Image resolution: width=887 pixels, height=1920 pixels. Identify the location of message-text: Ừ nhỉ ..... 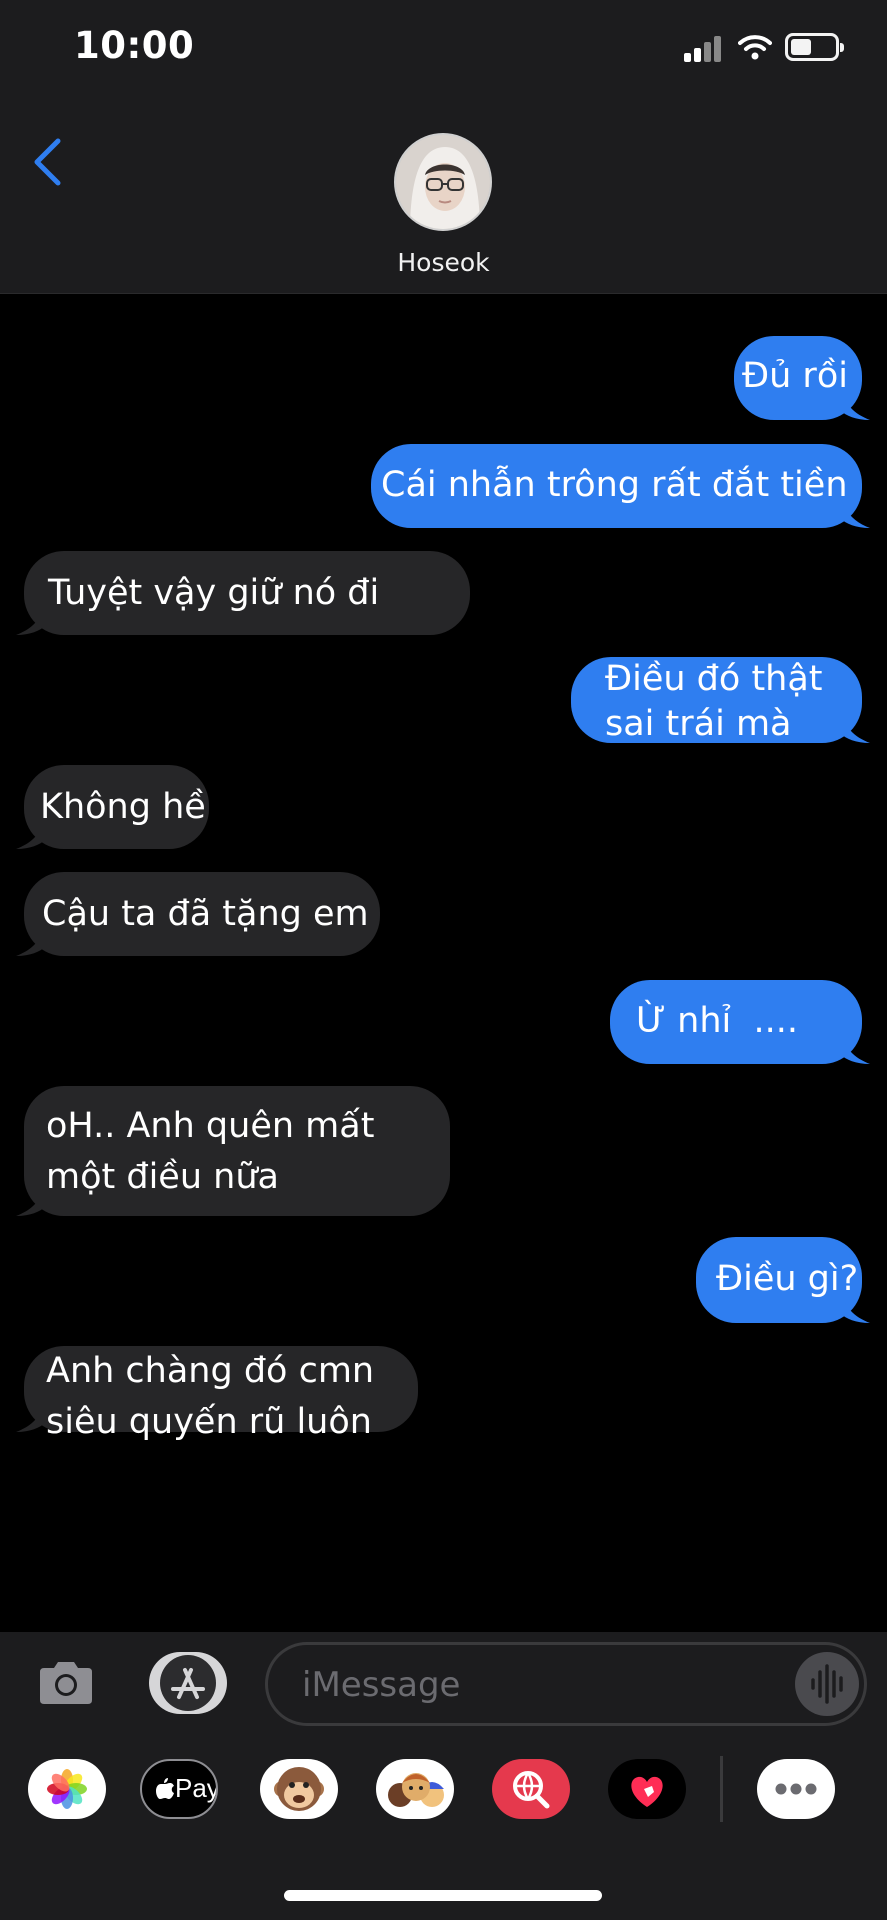
(717, 1021).